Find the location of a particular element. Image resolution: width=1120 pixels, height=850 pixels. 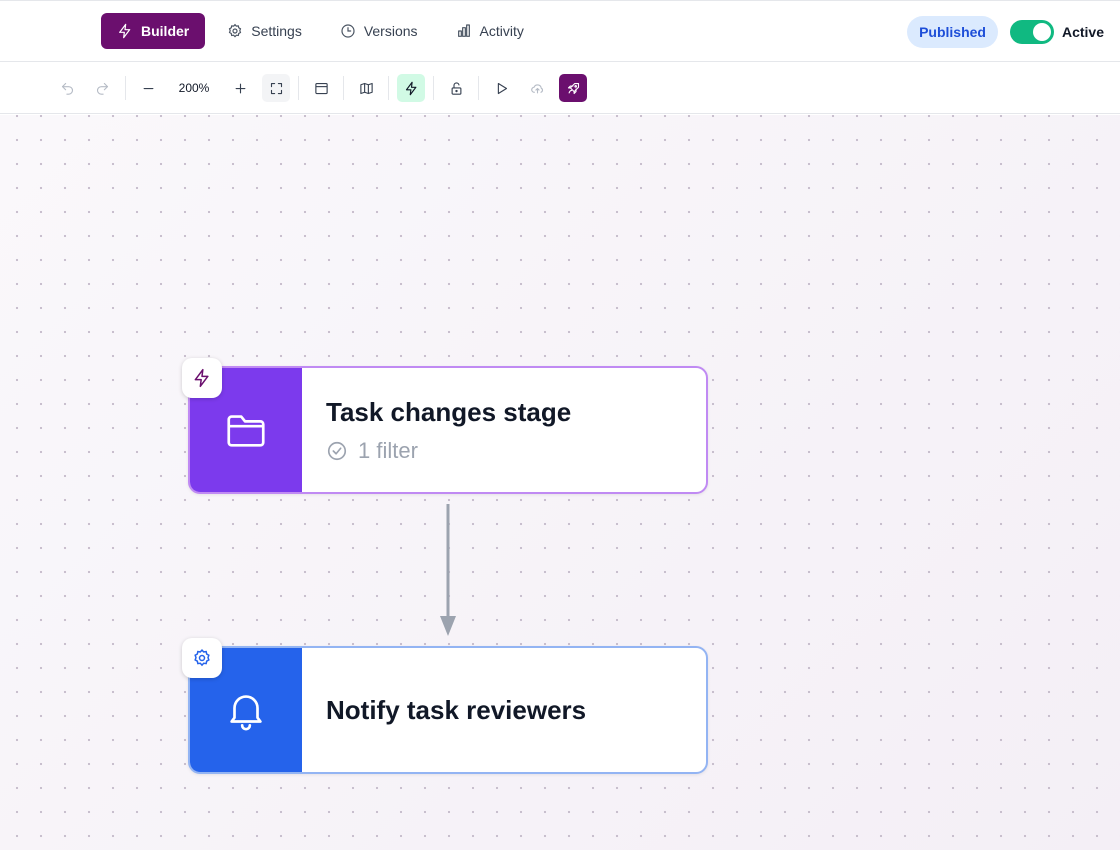

undo-button is located at coordinates (67, 88).